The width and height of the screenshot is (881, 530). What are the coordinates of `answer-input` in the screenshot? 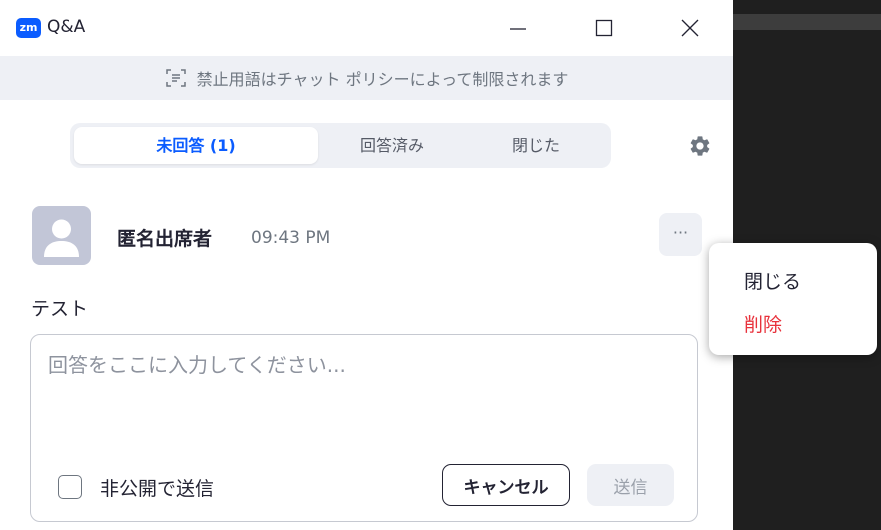 It's located at (363, 394).